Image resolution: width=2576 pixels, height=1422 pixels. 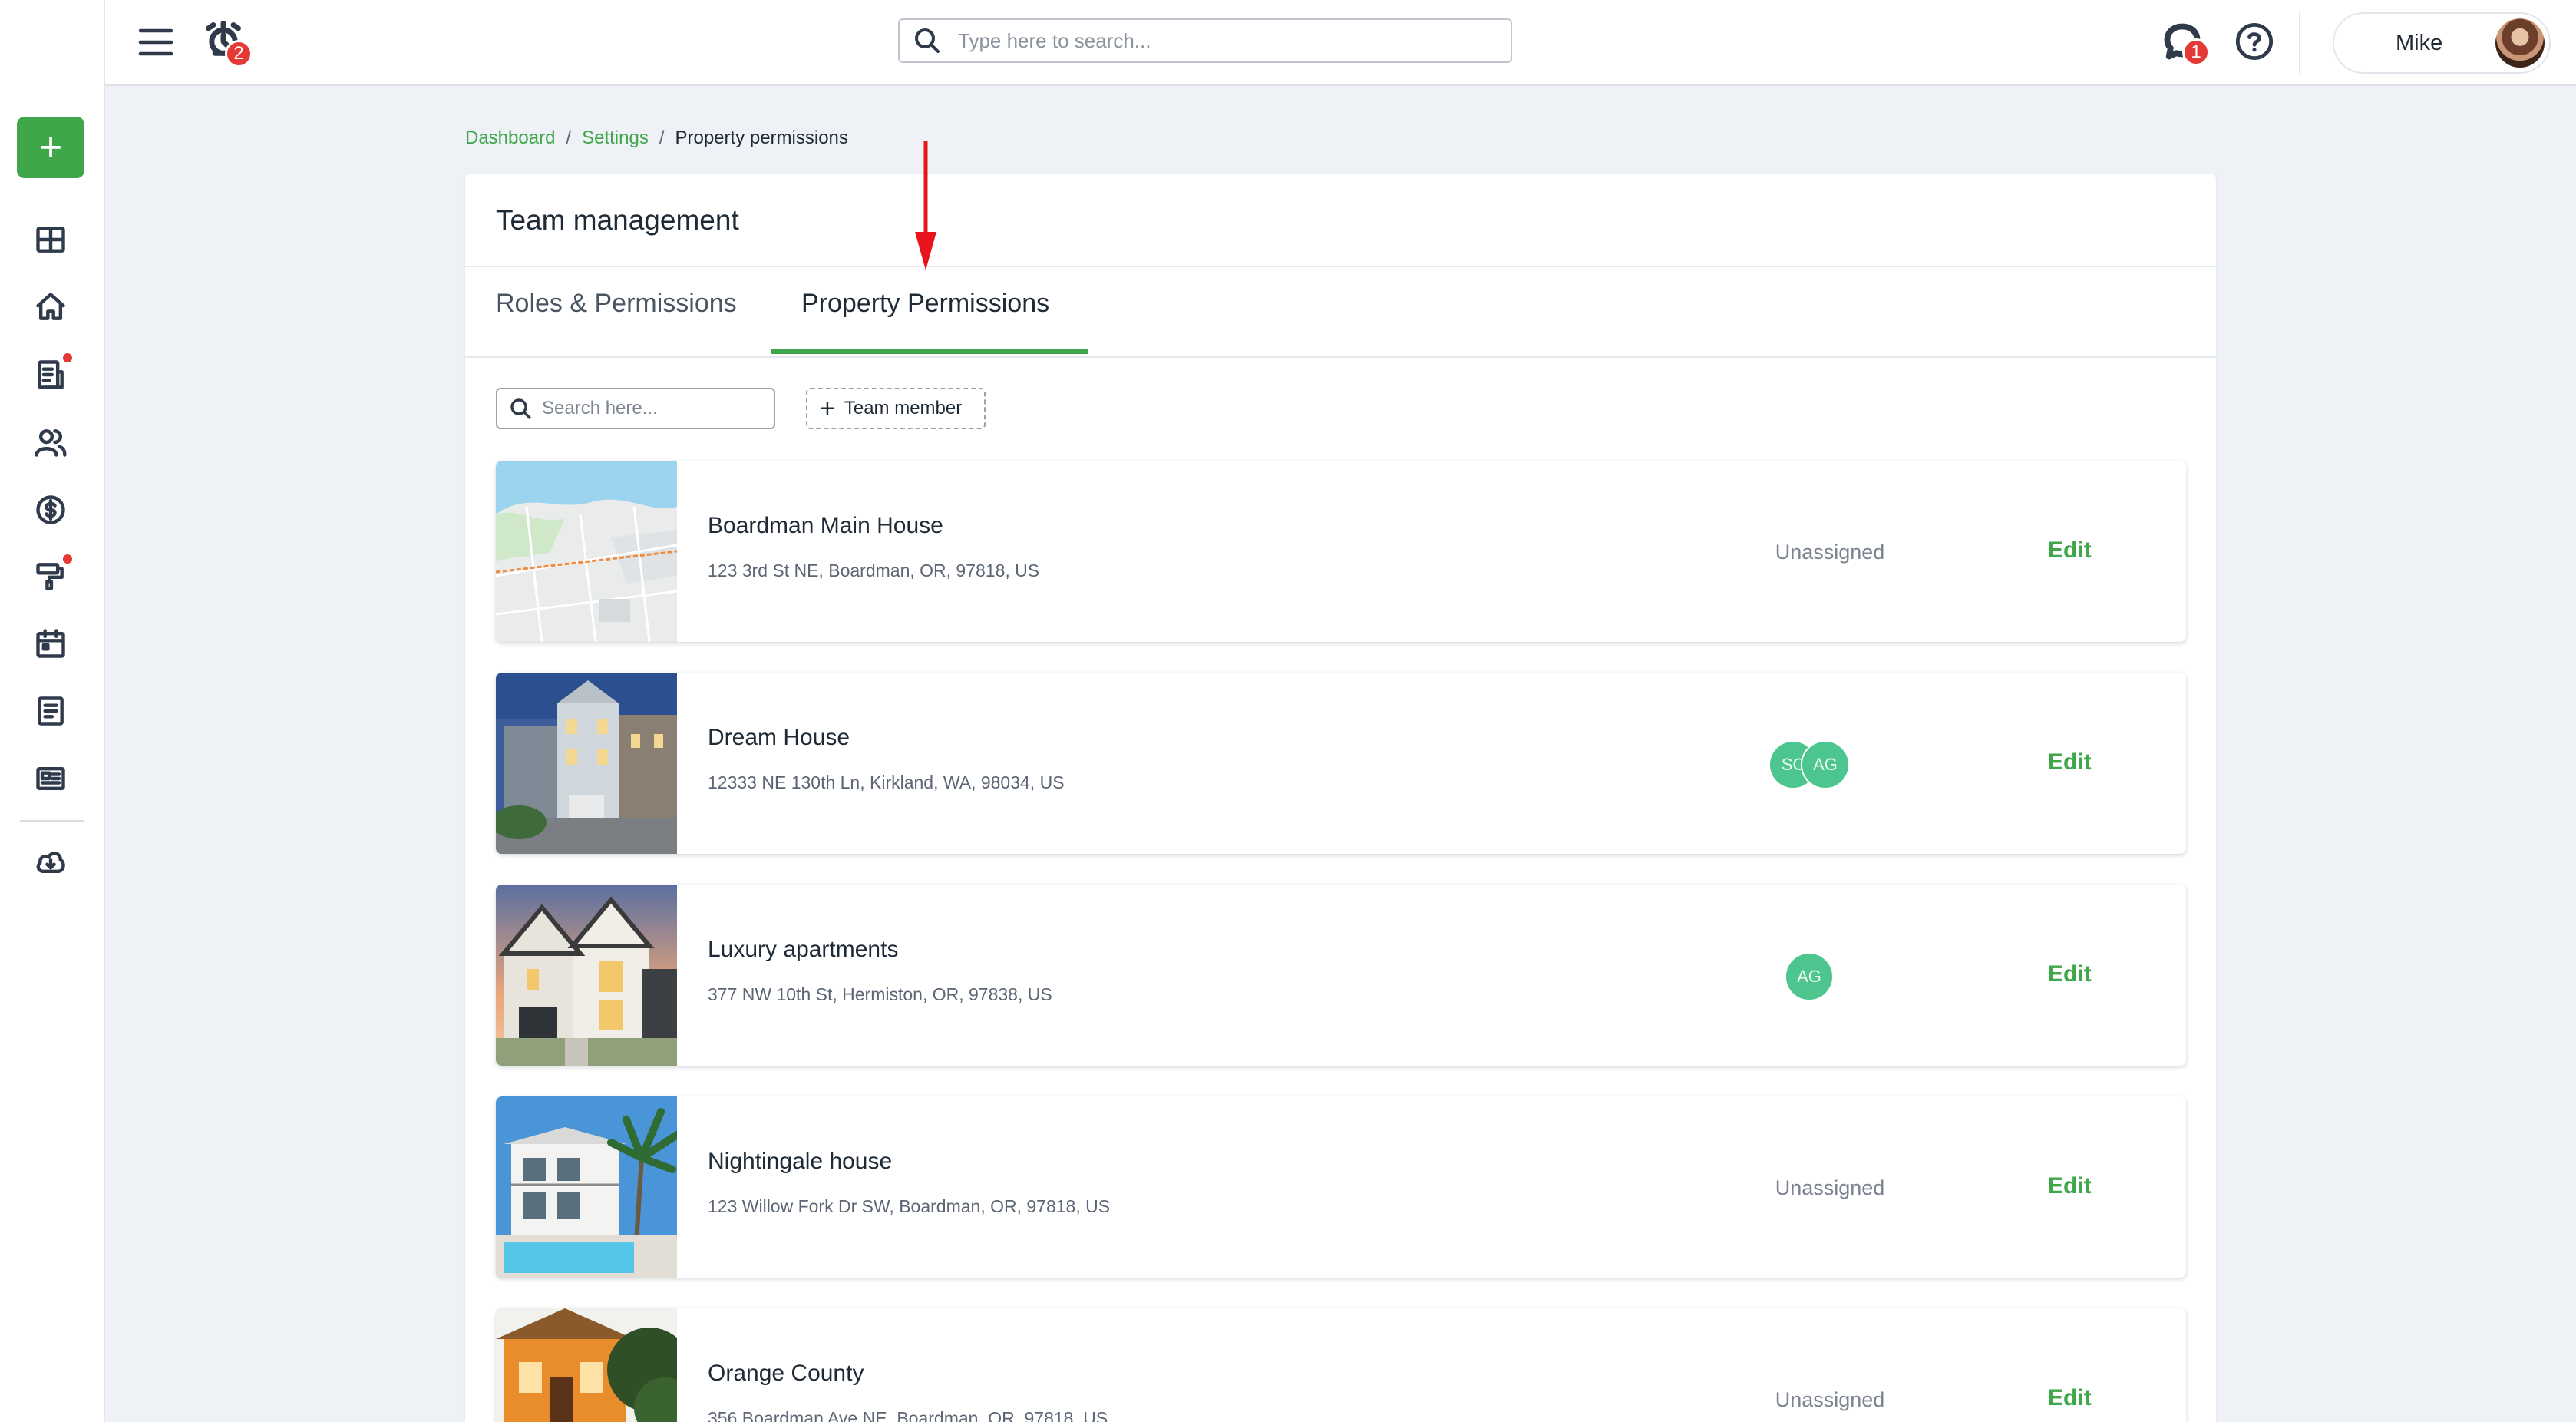 I want to click on hamburger-menu-icon, so click(x=155, y=42).